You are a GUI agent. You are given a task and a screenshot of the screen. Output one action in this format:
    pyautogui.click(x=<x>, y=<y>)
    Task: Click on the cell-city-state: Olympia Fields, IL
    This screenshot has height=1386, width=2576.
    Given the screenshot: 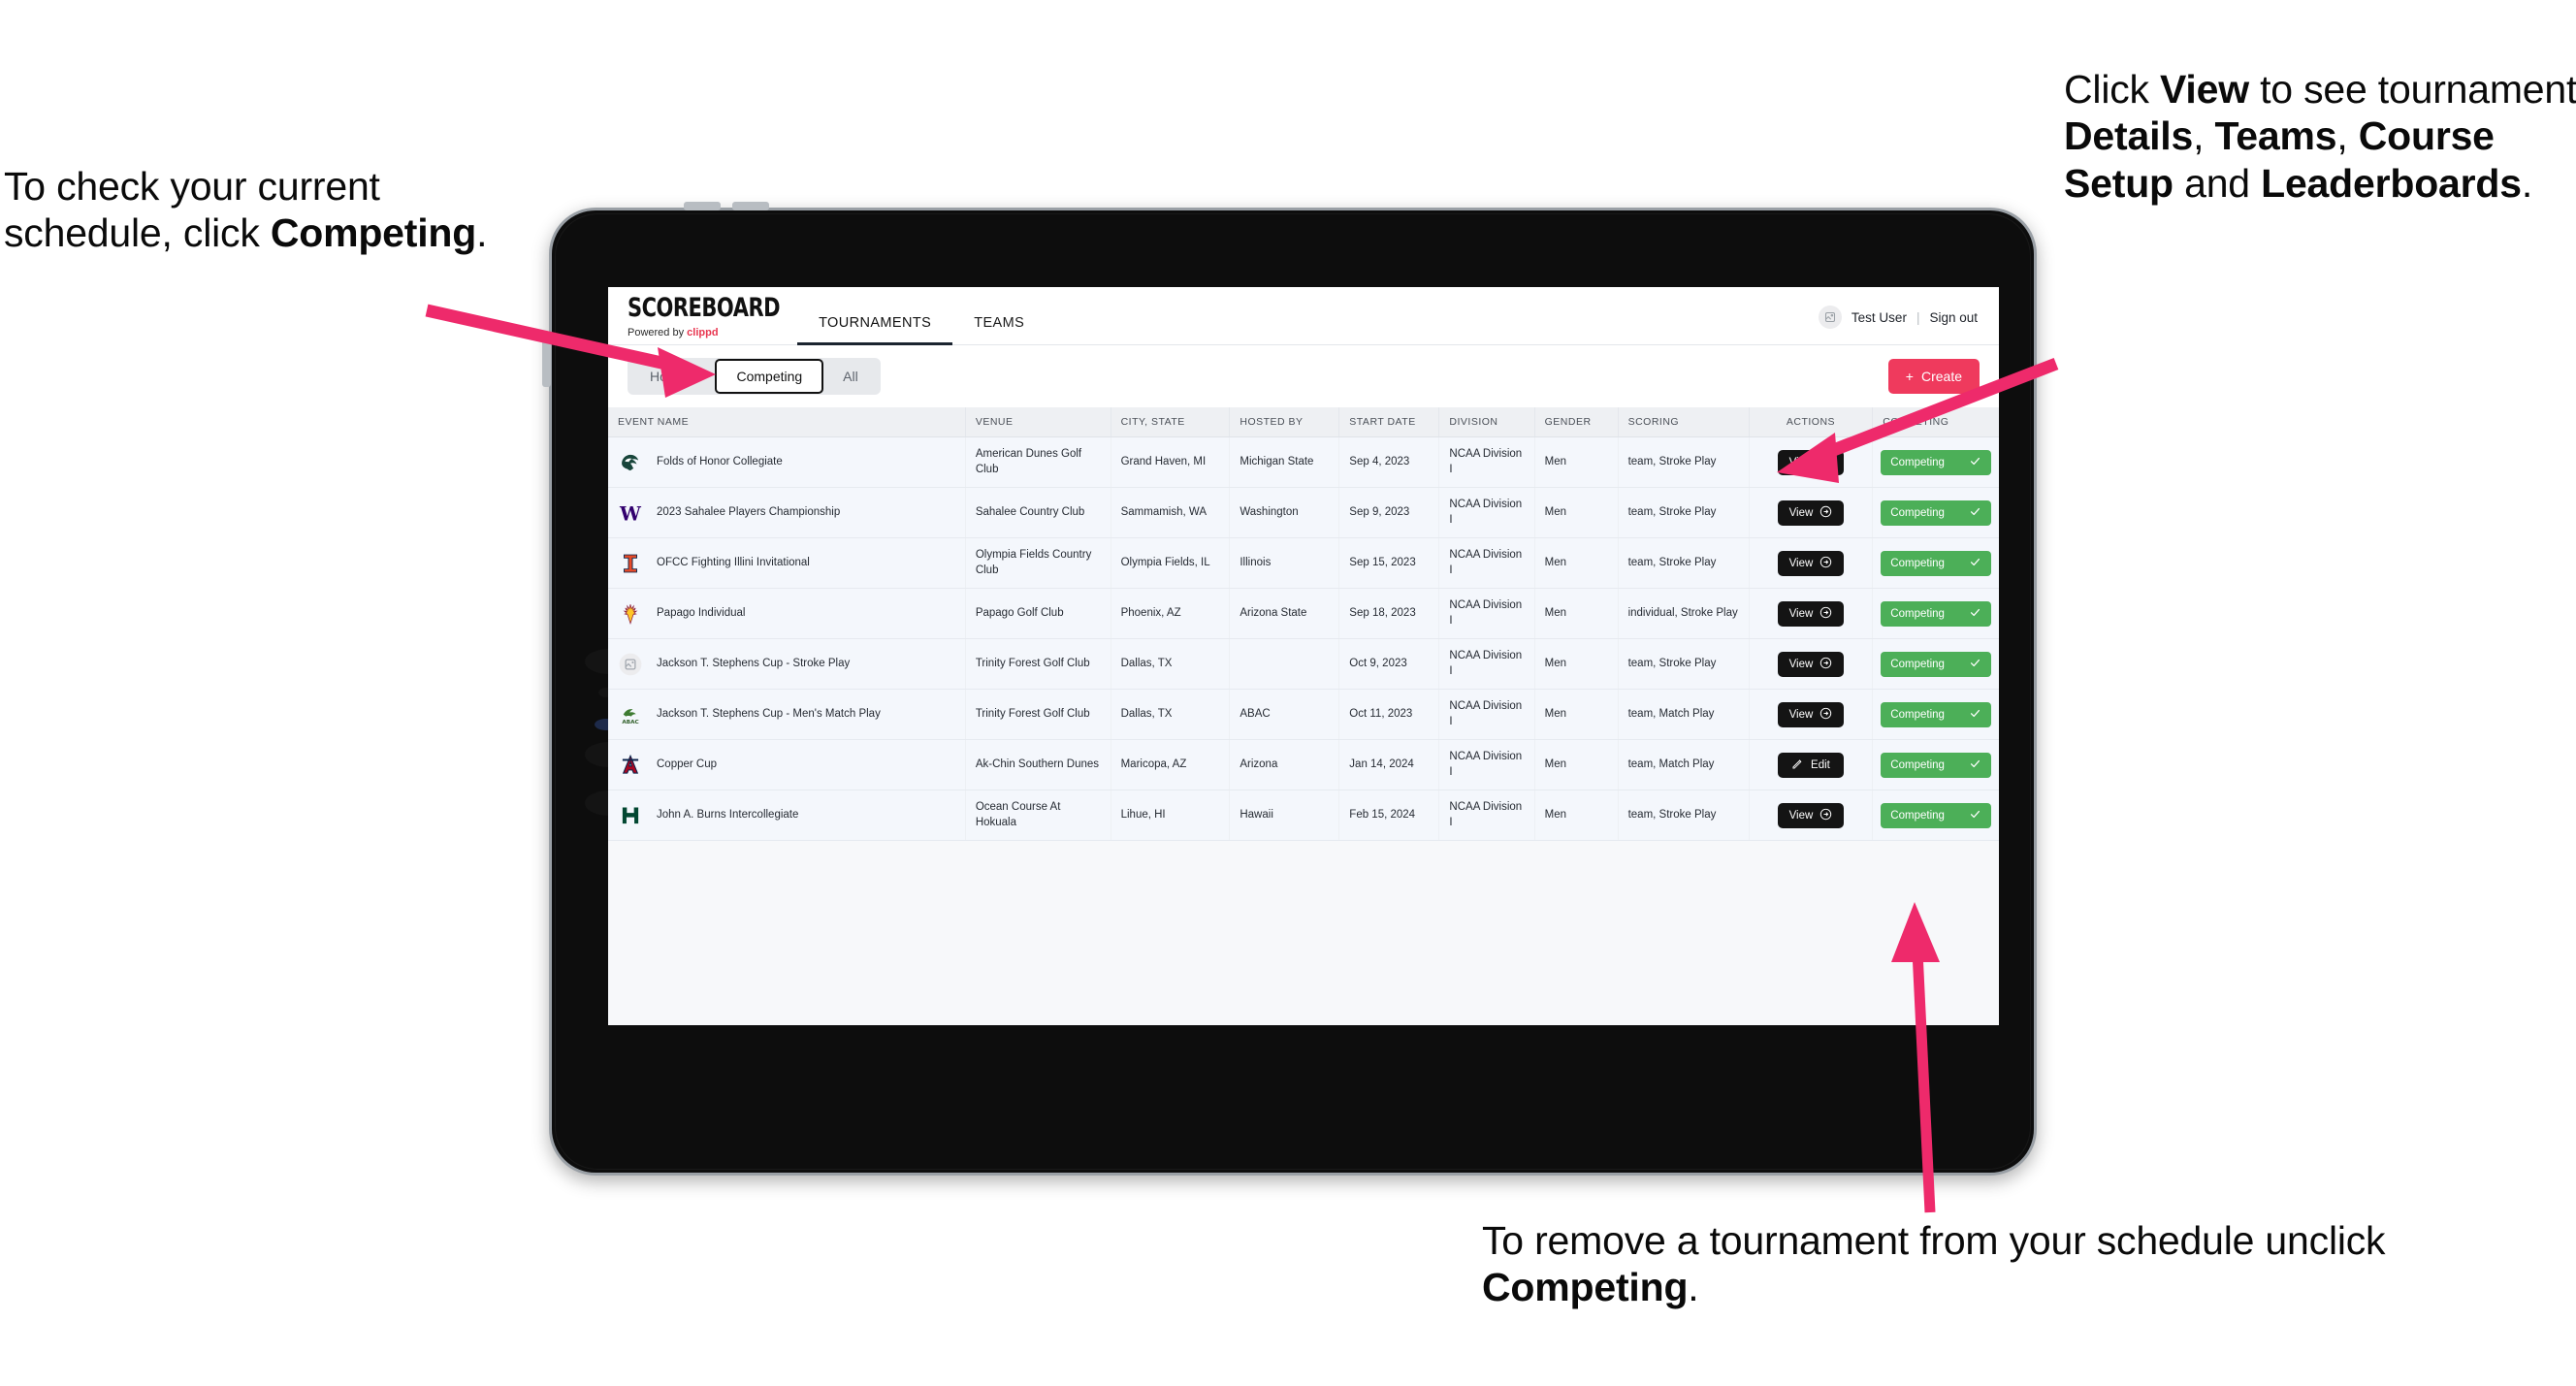 What is the action you would take?
    pyautogui.click(x=1171, y=563)
    